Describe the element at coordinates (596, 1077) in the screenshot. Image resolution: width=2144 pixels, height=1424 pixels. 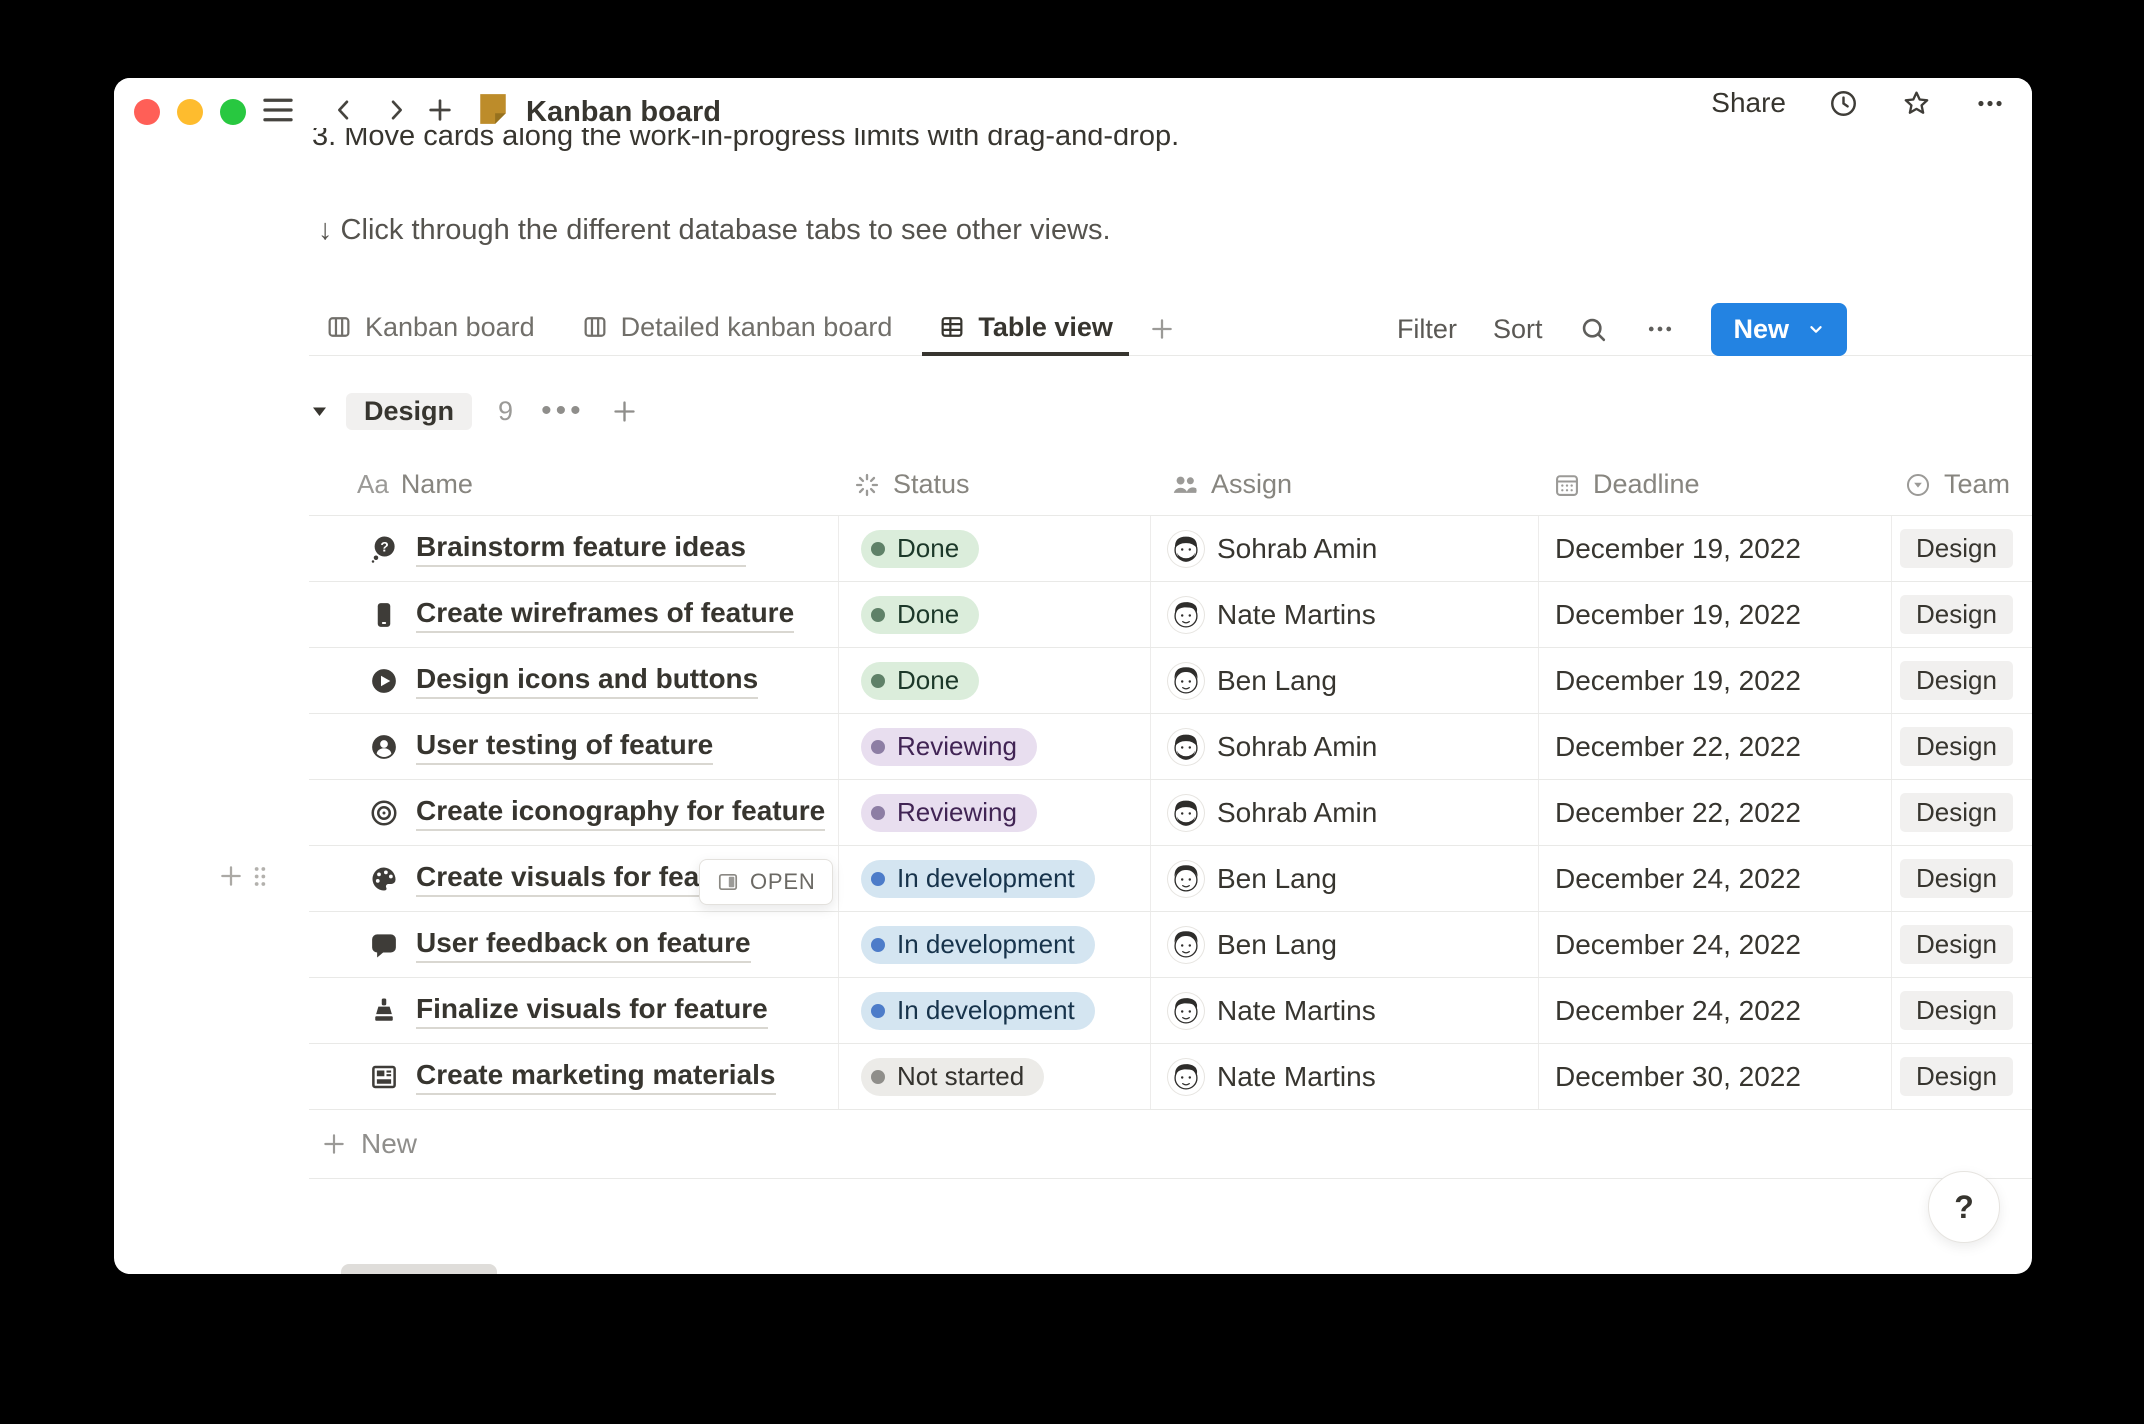
I see `task-name-link: Create marketing materials` at that location.